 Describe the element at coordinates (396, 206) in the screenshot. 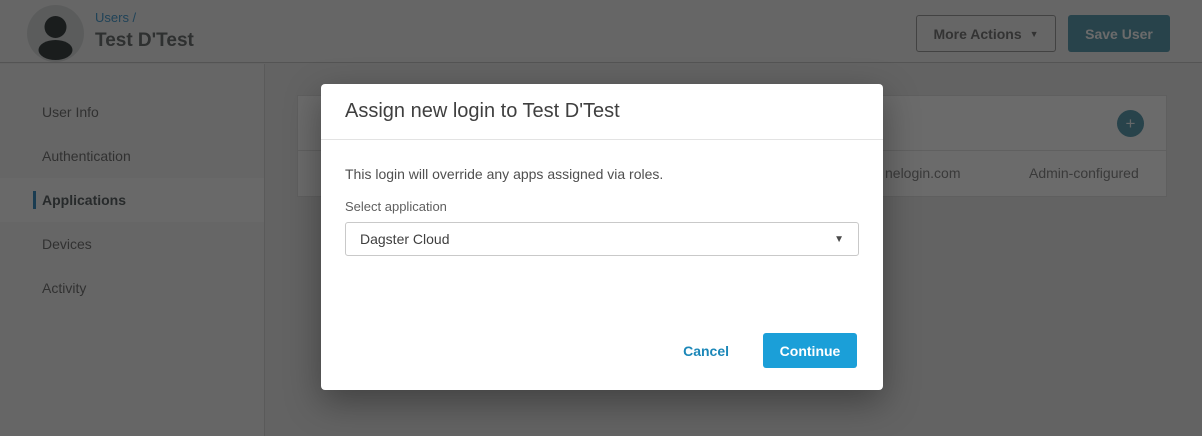

I see `select-application-label: Select application` at that location.